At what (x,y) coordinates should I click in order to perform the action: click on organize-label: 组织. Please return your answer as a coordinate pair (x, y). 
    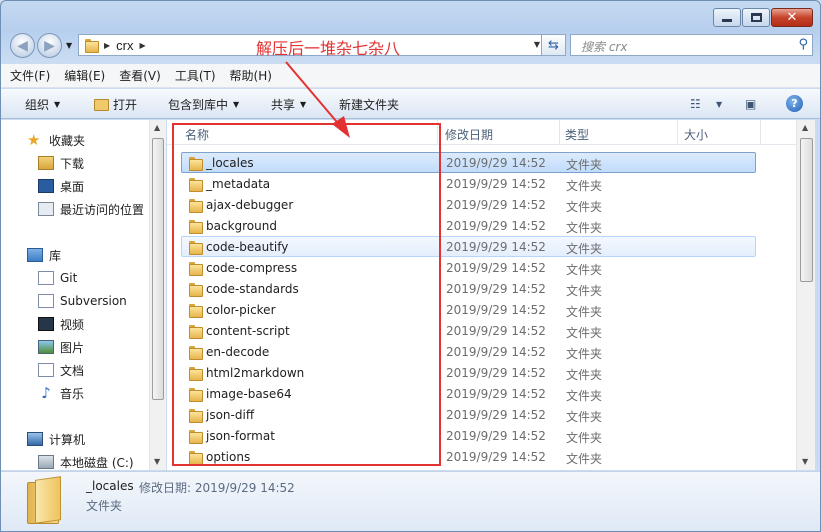
    Looking at the image, I should click on (37, 105).